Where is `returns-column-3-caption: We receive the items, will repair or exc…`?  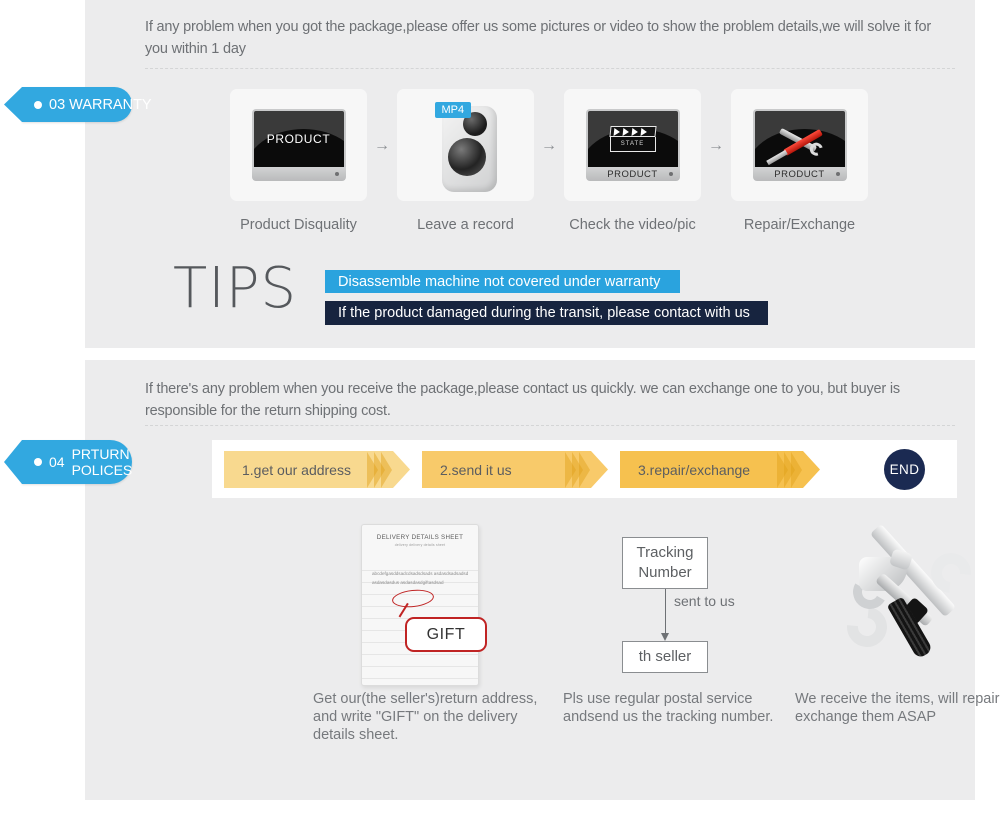 returns-column-3-caption: We receive the items, will repair or exc… is located at coordinates (897, 708).